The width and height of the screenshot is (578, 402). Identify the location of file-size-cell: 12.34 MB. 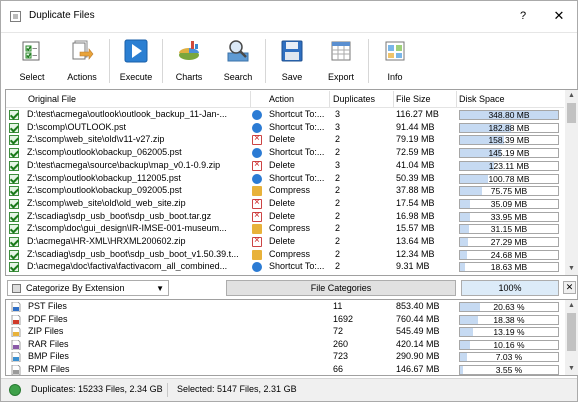
(415, 253).